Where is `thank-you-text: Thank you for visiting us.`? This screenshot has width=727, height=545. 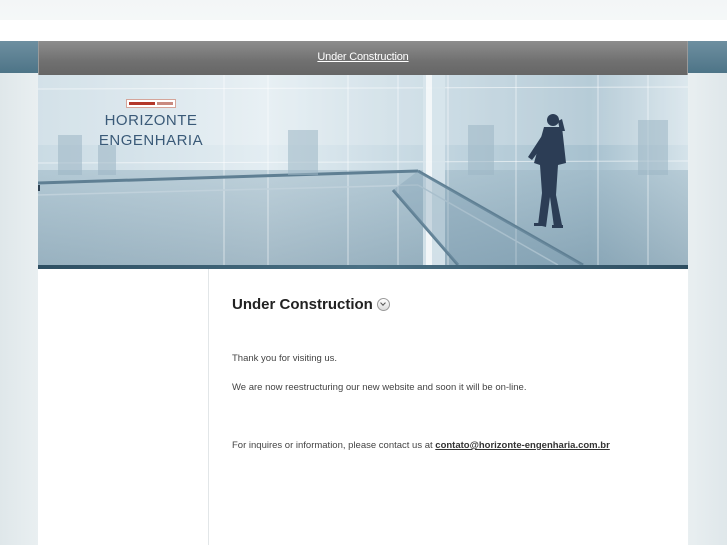 thank-you-text: Thank you for visiting us. is located at coordinates (285, 358).